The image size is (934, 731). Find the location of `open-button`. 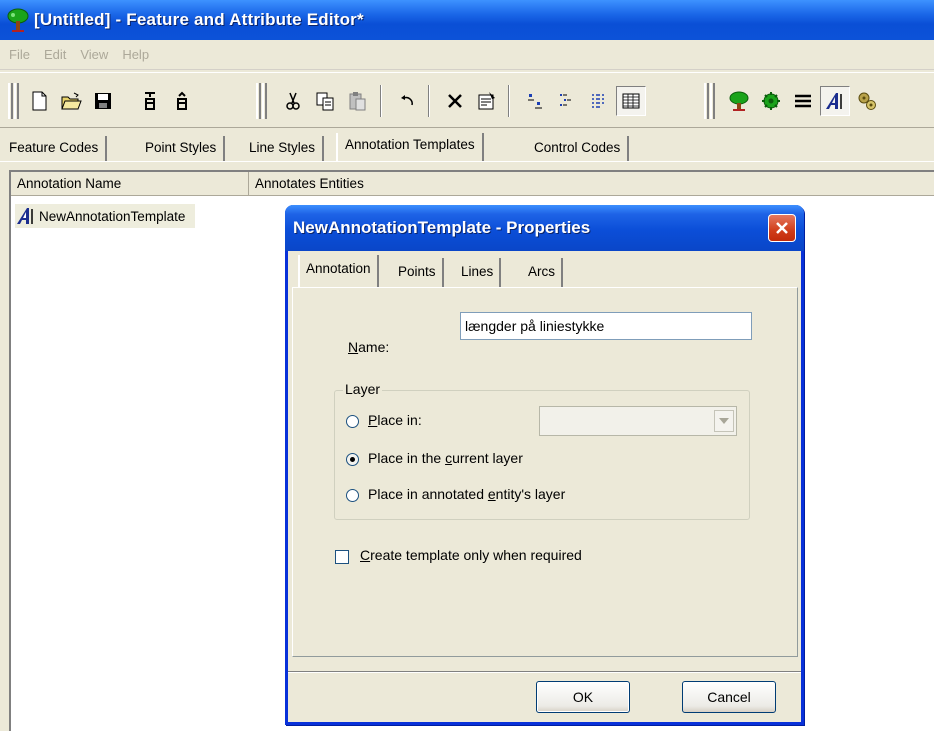

open-button is located at coordinates (71, 101).